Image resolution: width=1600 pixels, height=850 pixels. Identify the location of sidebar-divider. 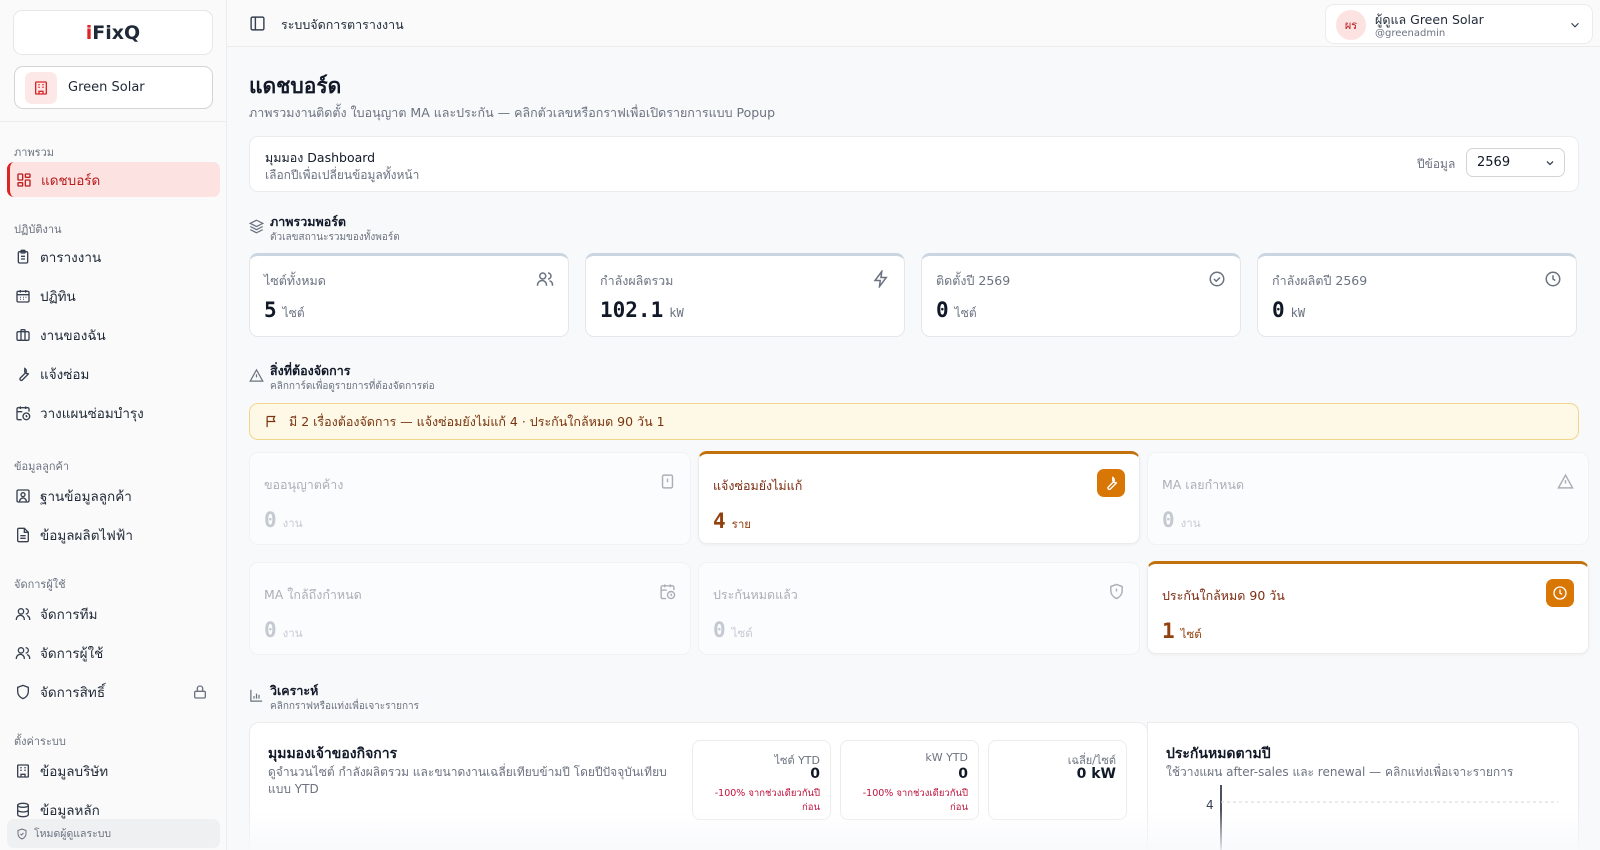
(113, 121).